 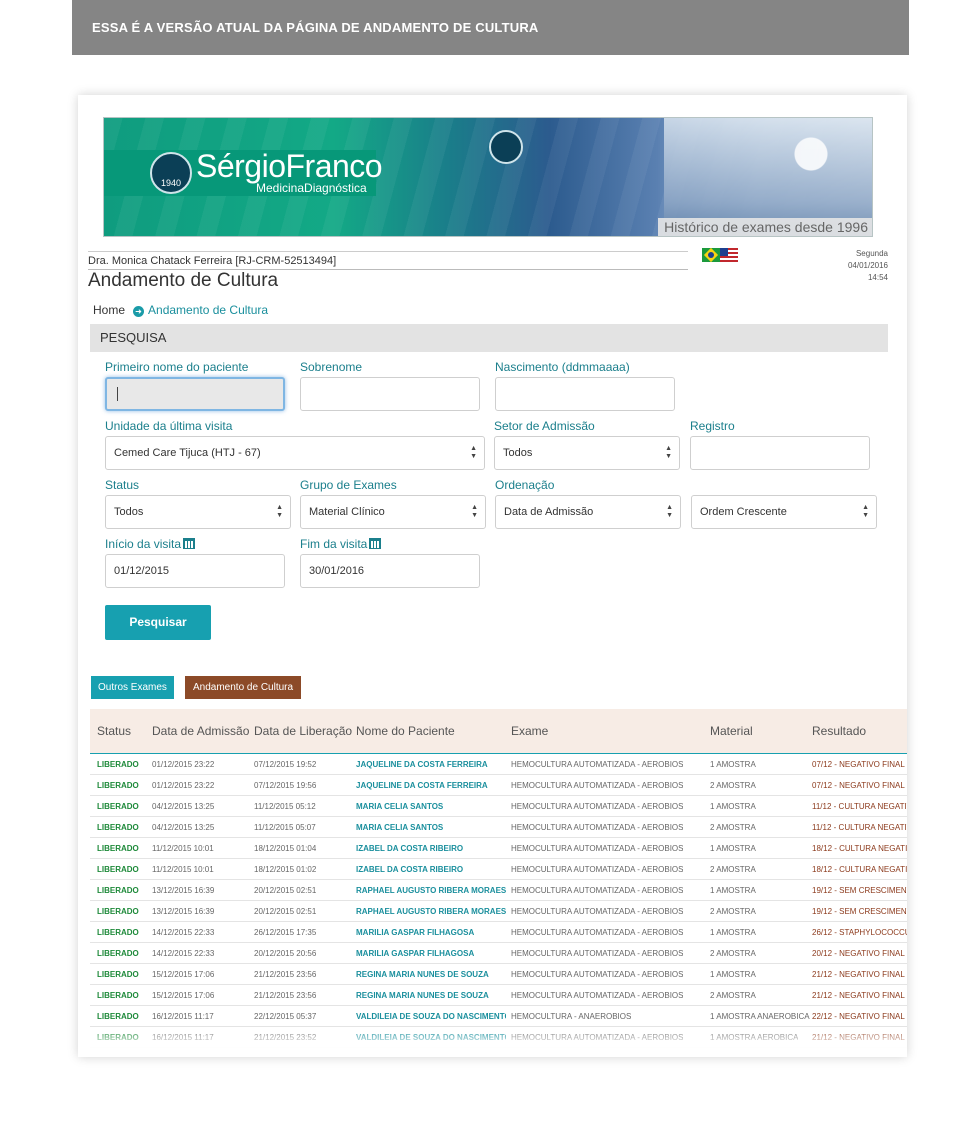 What do you see at coordinates (393, 512) in the screenshot?
I see `exam-group-select: Material Clínico ▲ ▼` at bounding box center [393, 512].